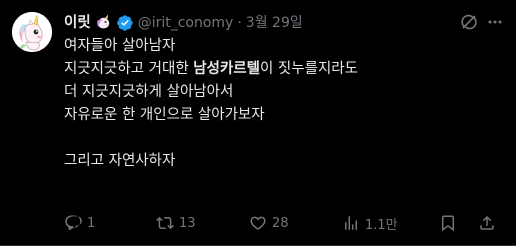 Image resolution: width=516 pixels, height=246 pixels. I want to click on grok-icon, so click(469, 22).